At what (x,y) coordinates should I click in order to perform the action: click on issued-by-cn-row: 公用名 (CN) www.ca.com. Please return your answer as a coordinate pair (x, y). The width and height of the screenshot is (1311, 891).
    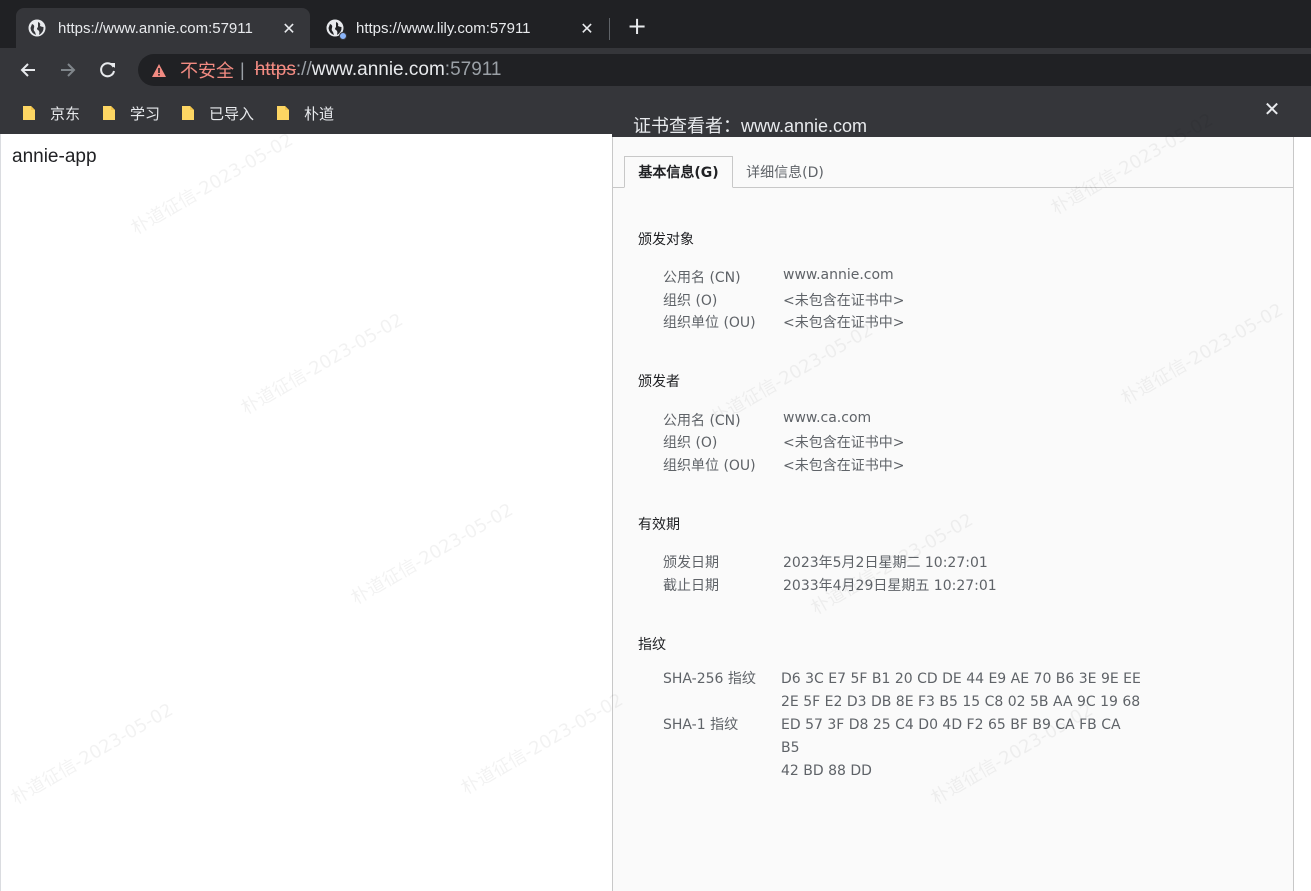
    Looking at the image, I should click on (767, 420).